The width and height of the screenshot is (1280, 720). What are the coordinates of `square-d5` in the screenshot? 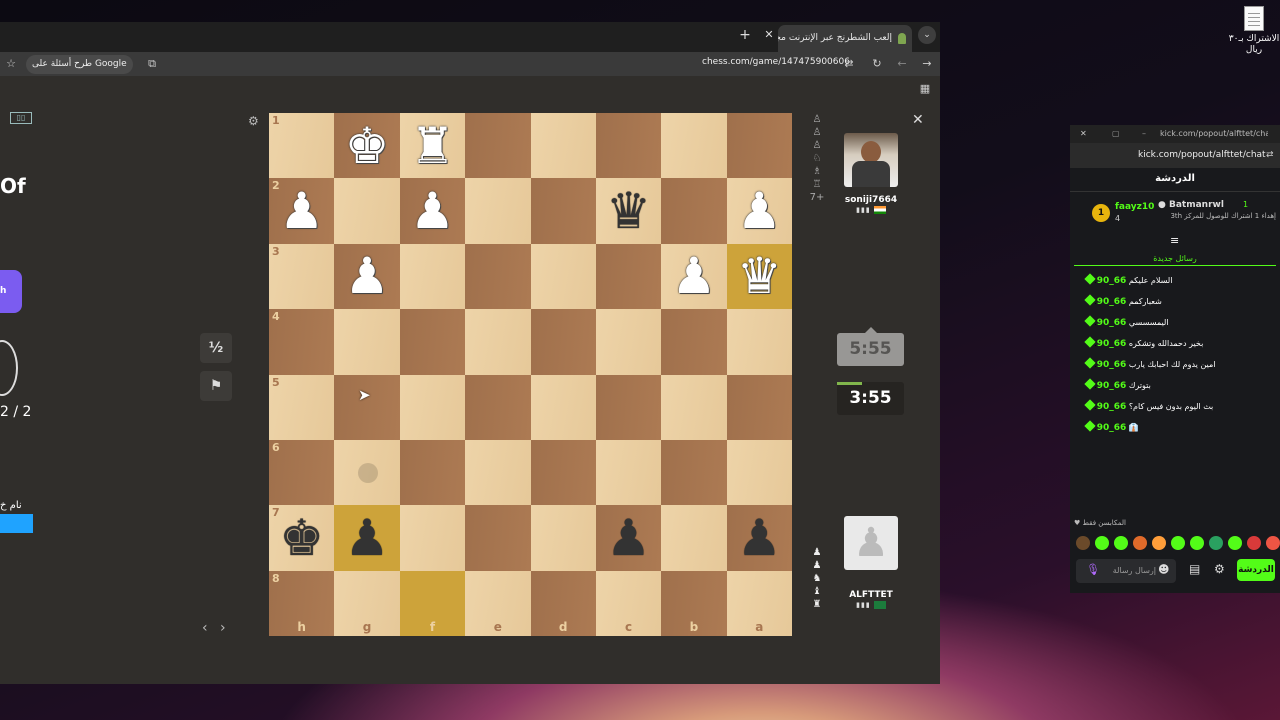 It's located at (563, 407).